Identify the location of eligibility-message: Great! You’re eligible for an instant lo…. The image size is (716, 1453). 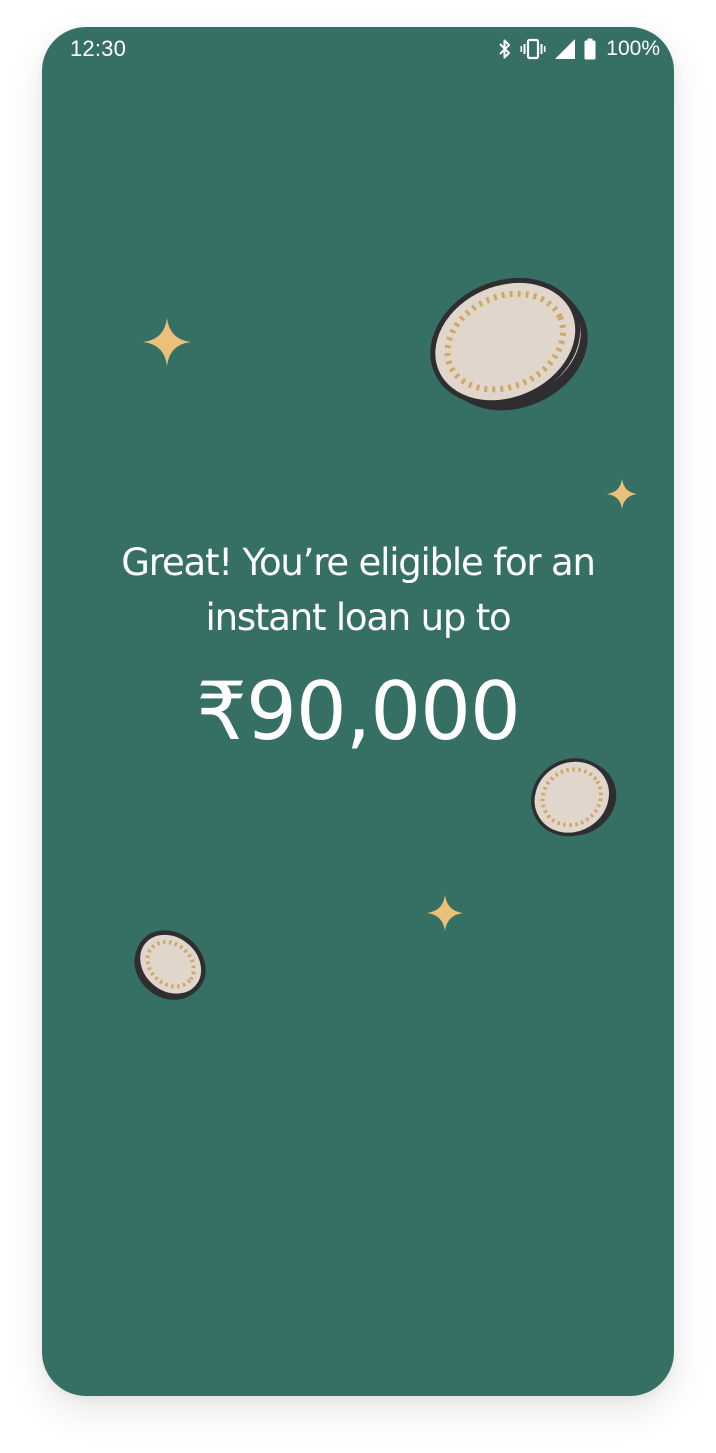
(358, 590).